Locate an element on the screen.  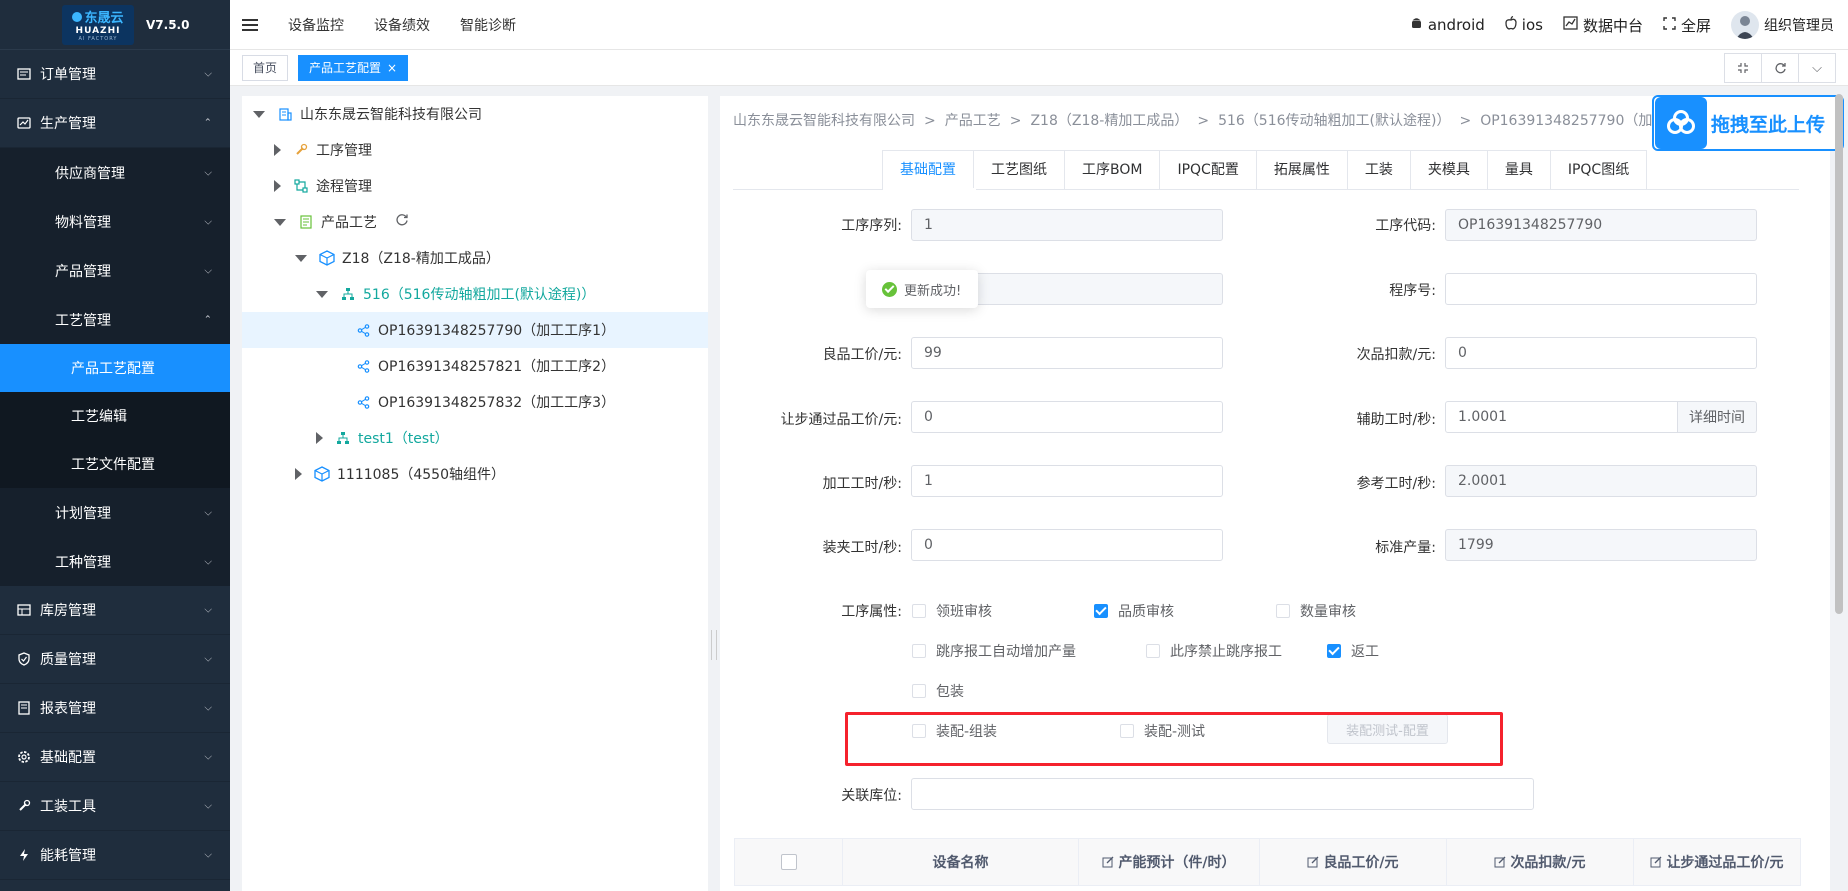
tab-process-bom: 工序BOM is located at coordinates (1112, 170).